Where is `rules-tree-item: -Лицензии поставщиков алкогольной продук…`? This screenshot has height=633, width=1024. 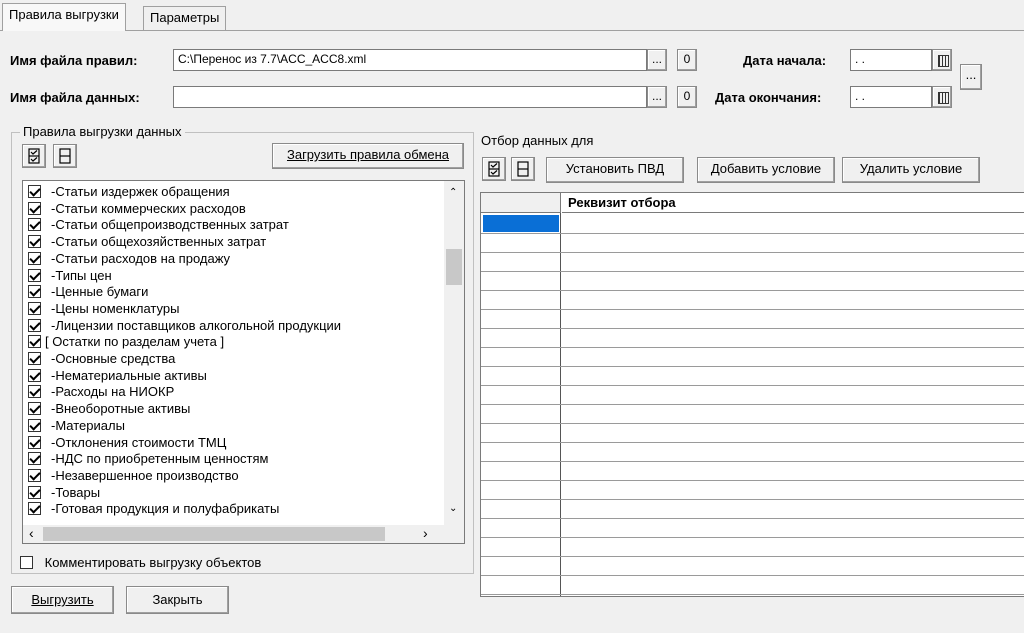
rules-tree-item: -Лицензии поставщиков алкогольной продук… is located at coordinates (184, 326).